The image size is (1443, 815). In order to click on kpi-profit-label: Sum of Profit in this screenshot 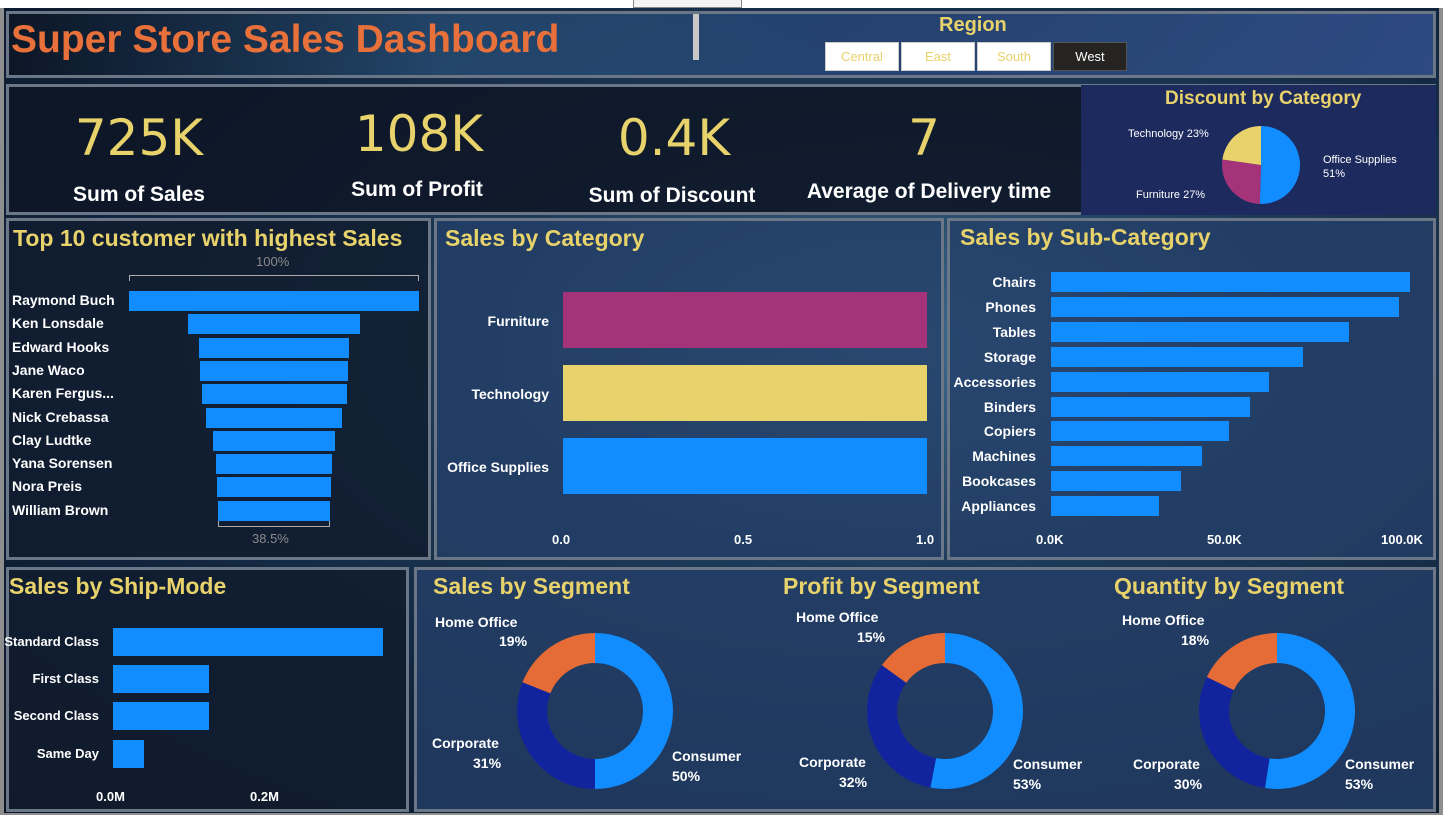, I will do `click(417, 189)`.